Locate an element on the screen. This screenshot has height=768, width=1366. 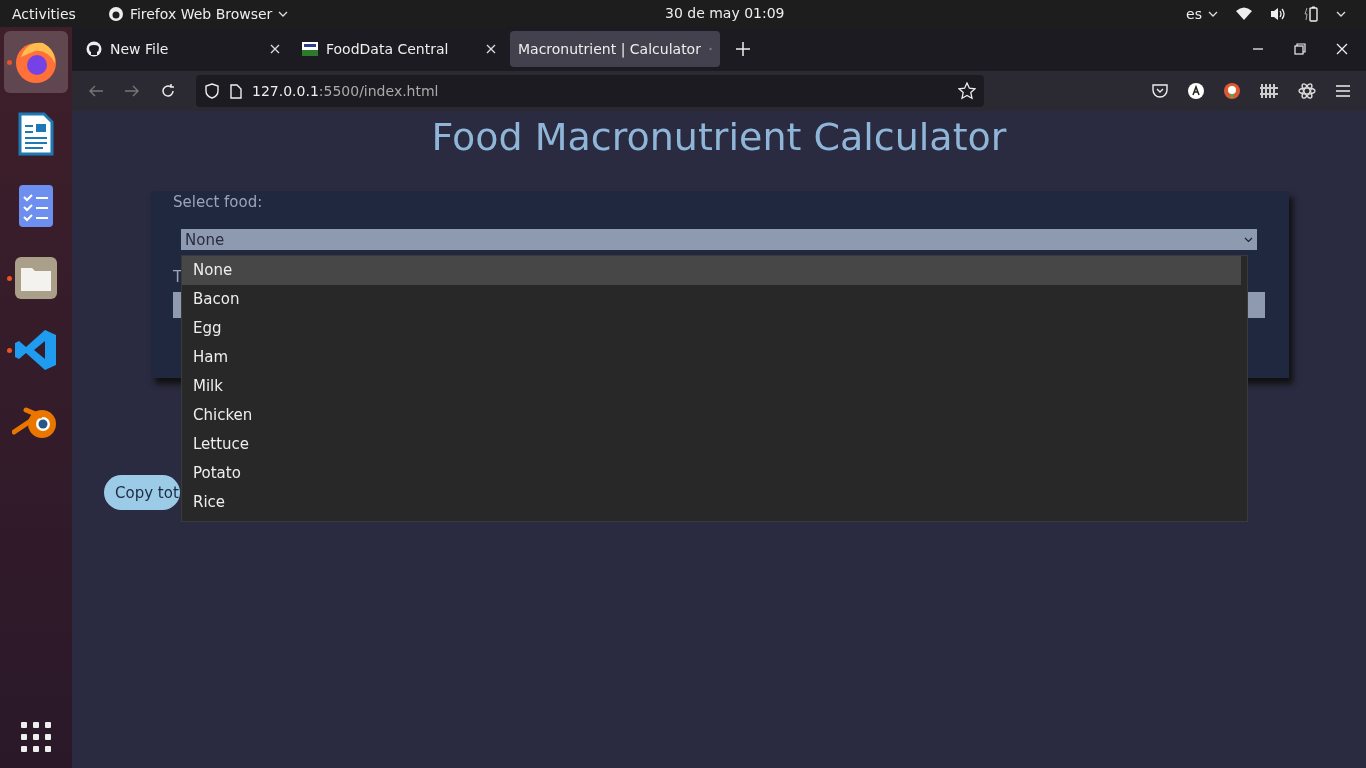
pocket-icon is located at coordinates (1160, 91).